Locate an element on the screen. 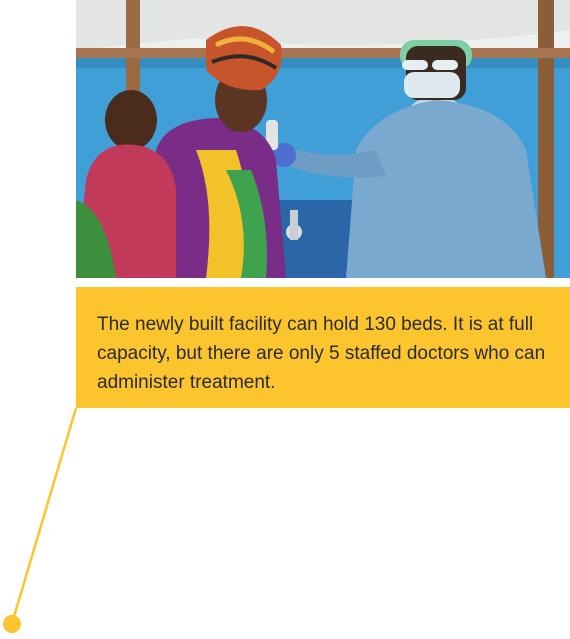 This screenshot has width=570, height=639. connector-line is located at coordinates (44, 514).